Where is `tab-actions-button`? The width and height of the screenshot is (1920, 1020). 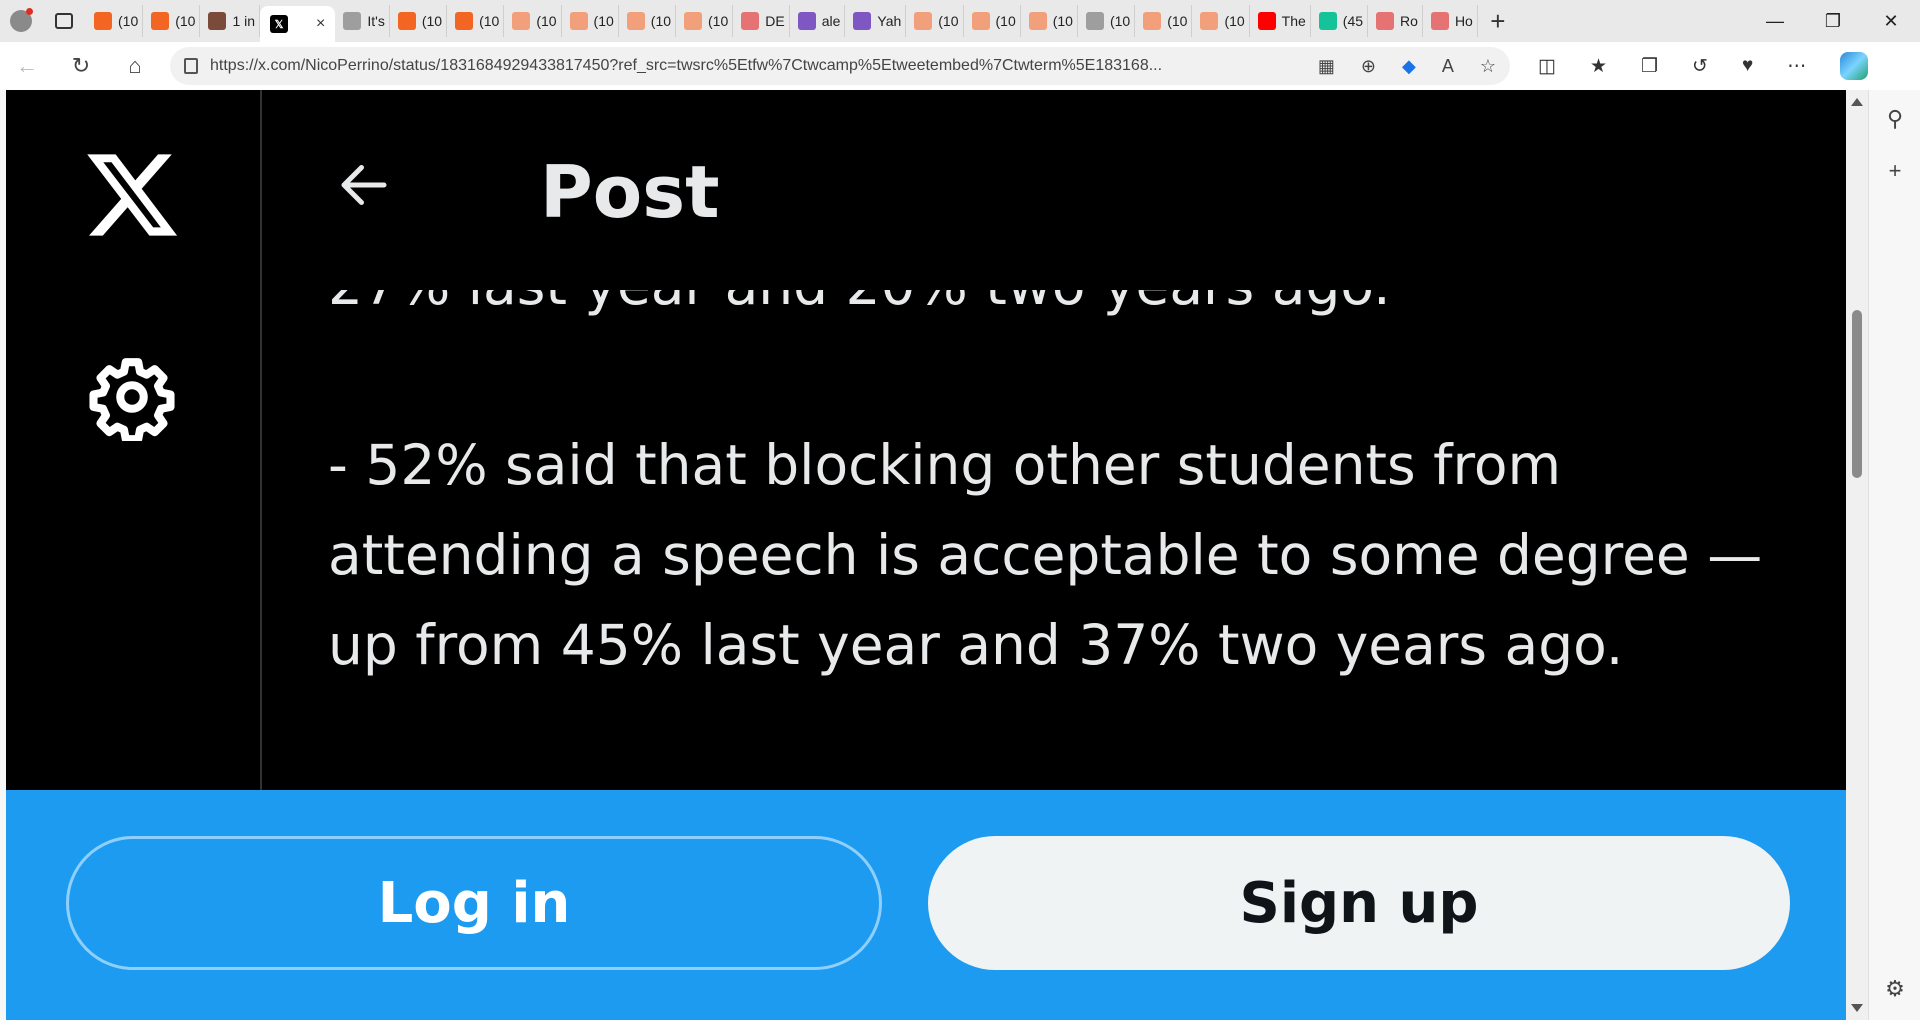 tab-actions-button is located at coordinates (64, 21).